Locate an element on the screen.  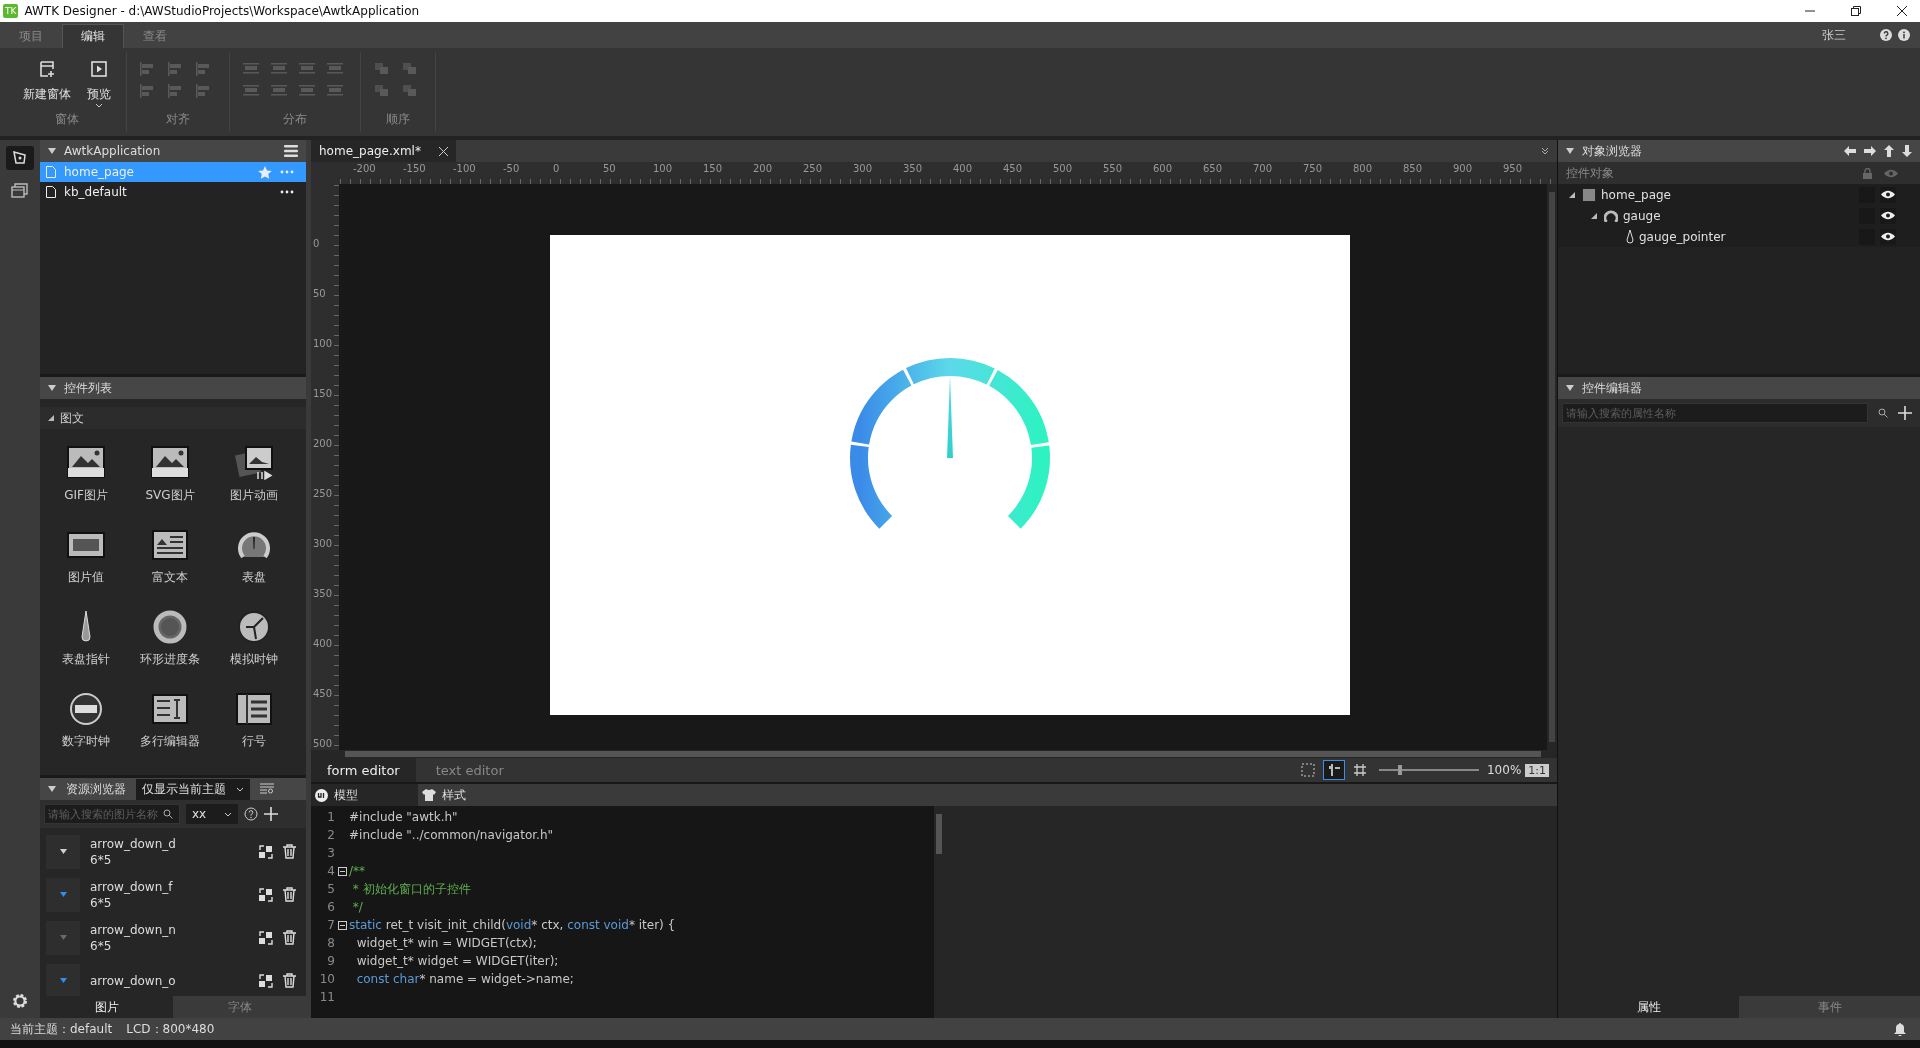
group-label: 分布 is located at coordinates (295, 119).